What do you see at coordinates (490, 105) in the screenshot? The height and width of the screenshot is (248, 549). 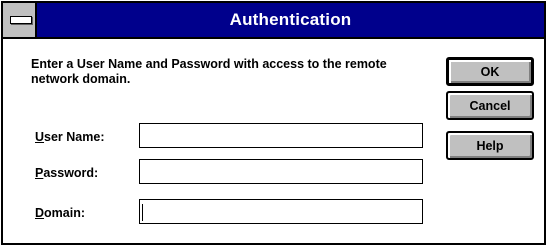 I see `cancel-button: Cancel` at bounding box center [490, 105].